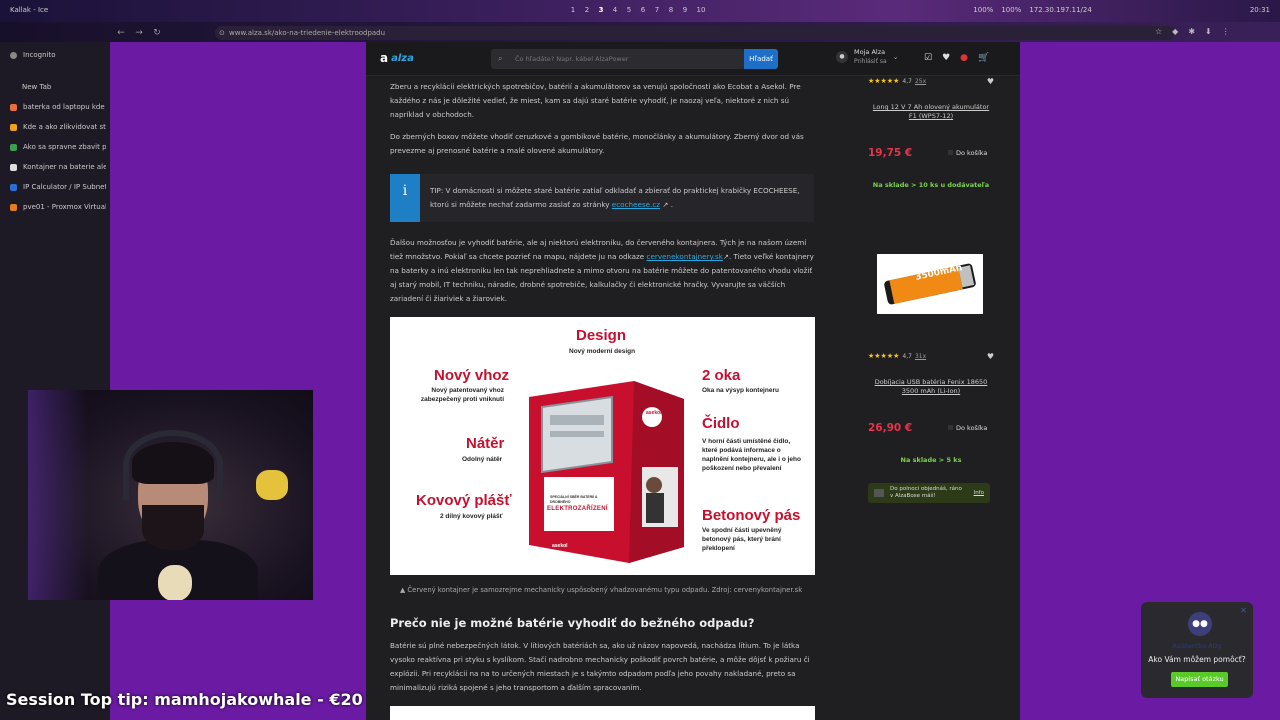  Describe the element at coordinates (384, 58) in the screenshot. I see `logo-mark: a` at that location.